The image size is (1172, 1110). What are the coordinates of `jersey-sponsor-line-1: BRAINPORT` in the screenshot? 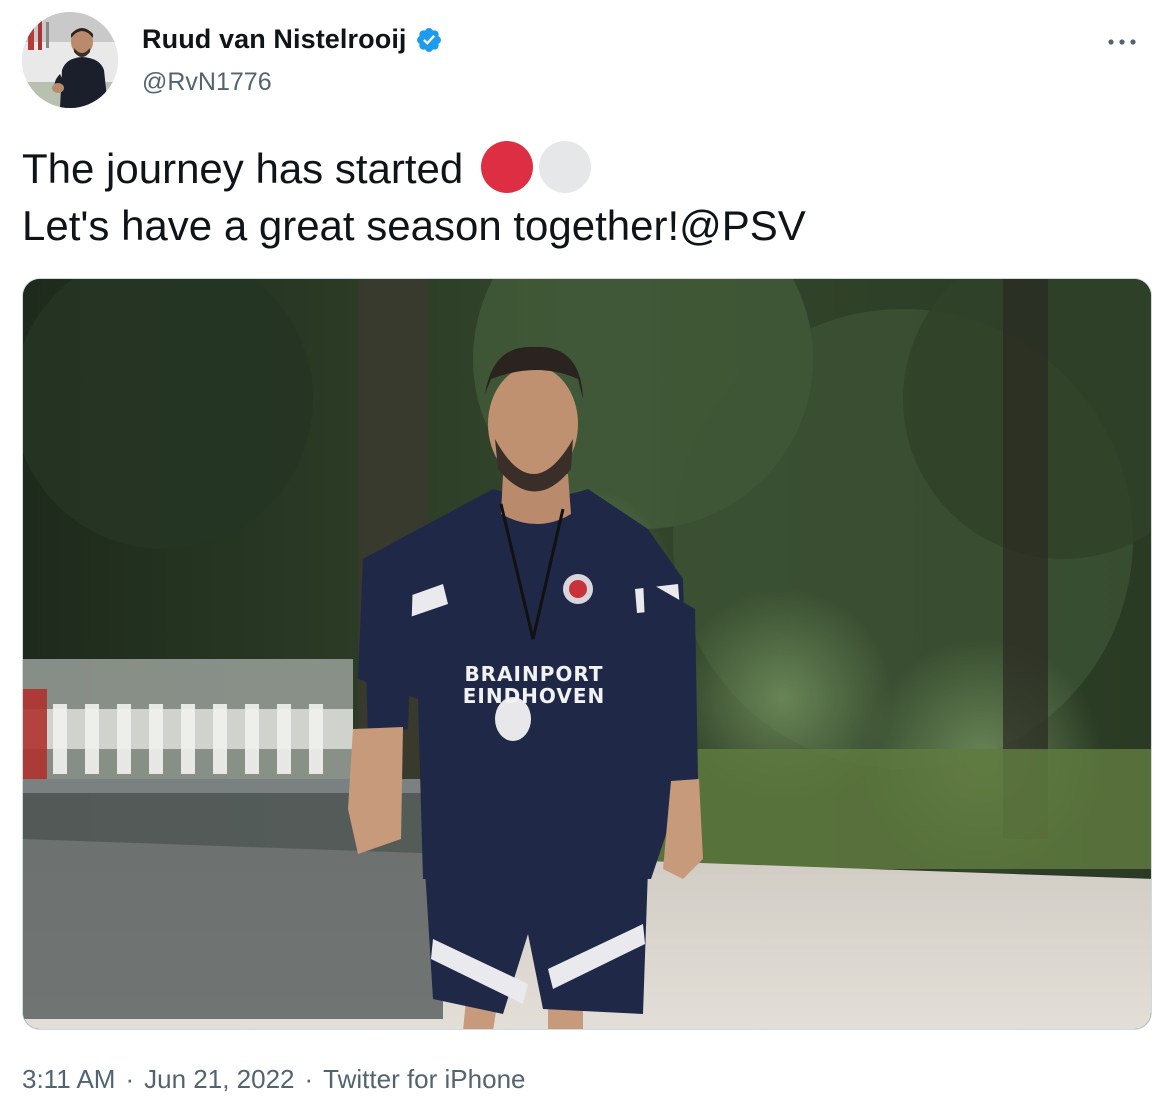 It's located at (534, 674).